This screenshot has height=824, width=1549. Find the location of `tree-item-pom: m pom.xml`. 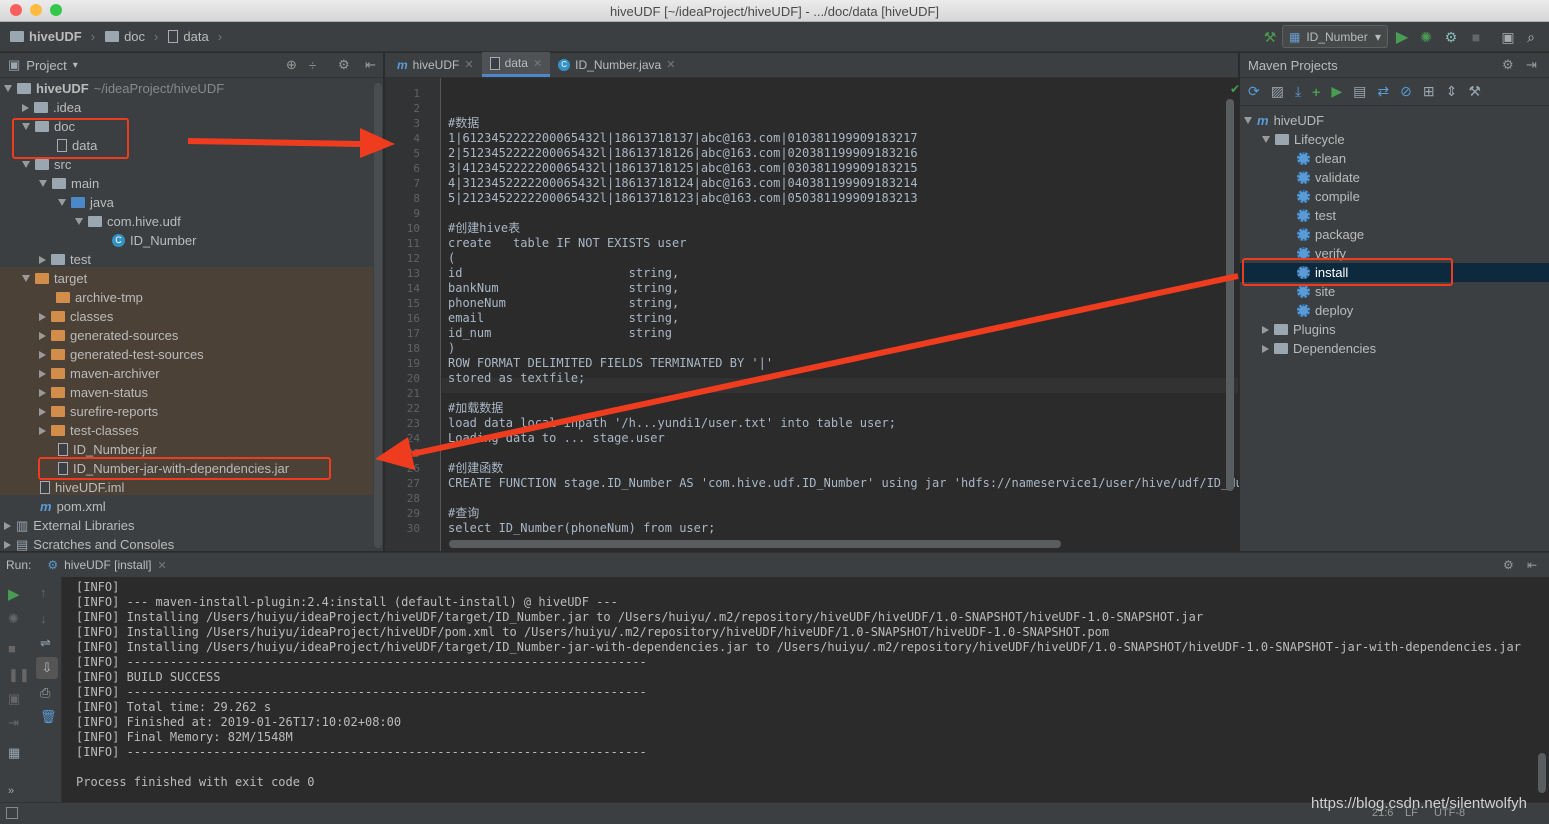

tree-item-pom: m pom.xml is located at coordinates (73, 506).